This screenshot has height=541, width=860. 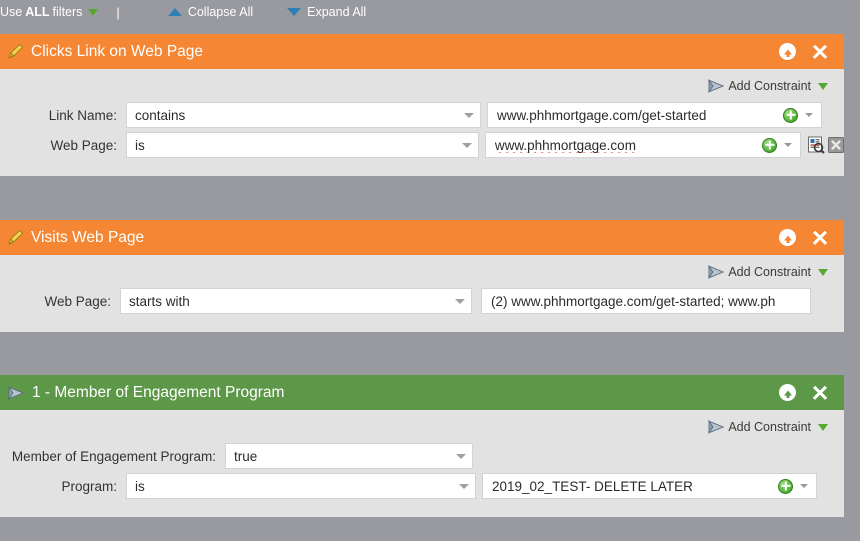 What do you see at coordinates (422, 237) in the screenshot?
I see `panel-header: Visits Web Page` at bounding box center [422, 237].